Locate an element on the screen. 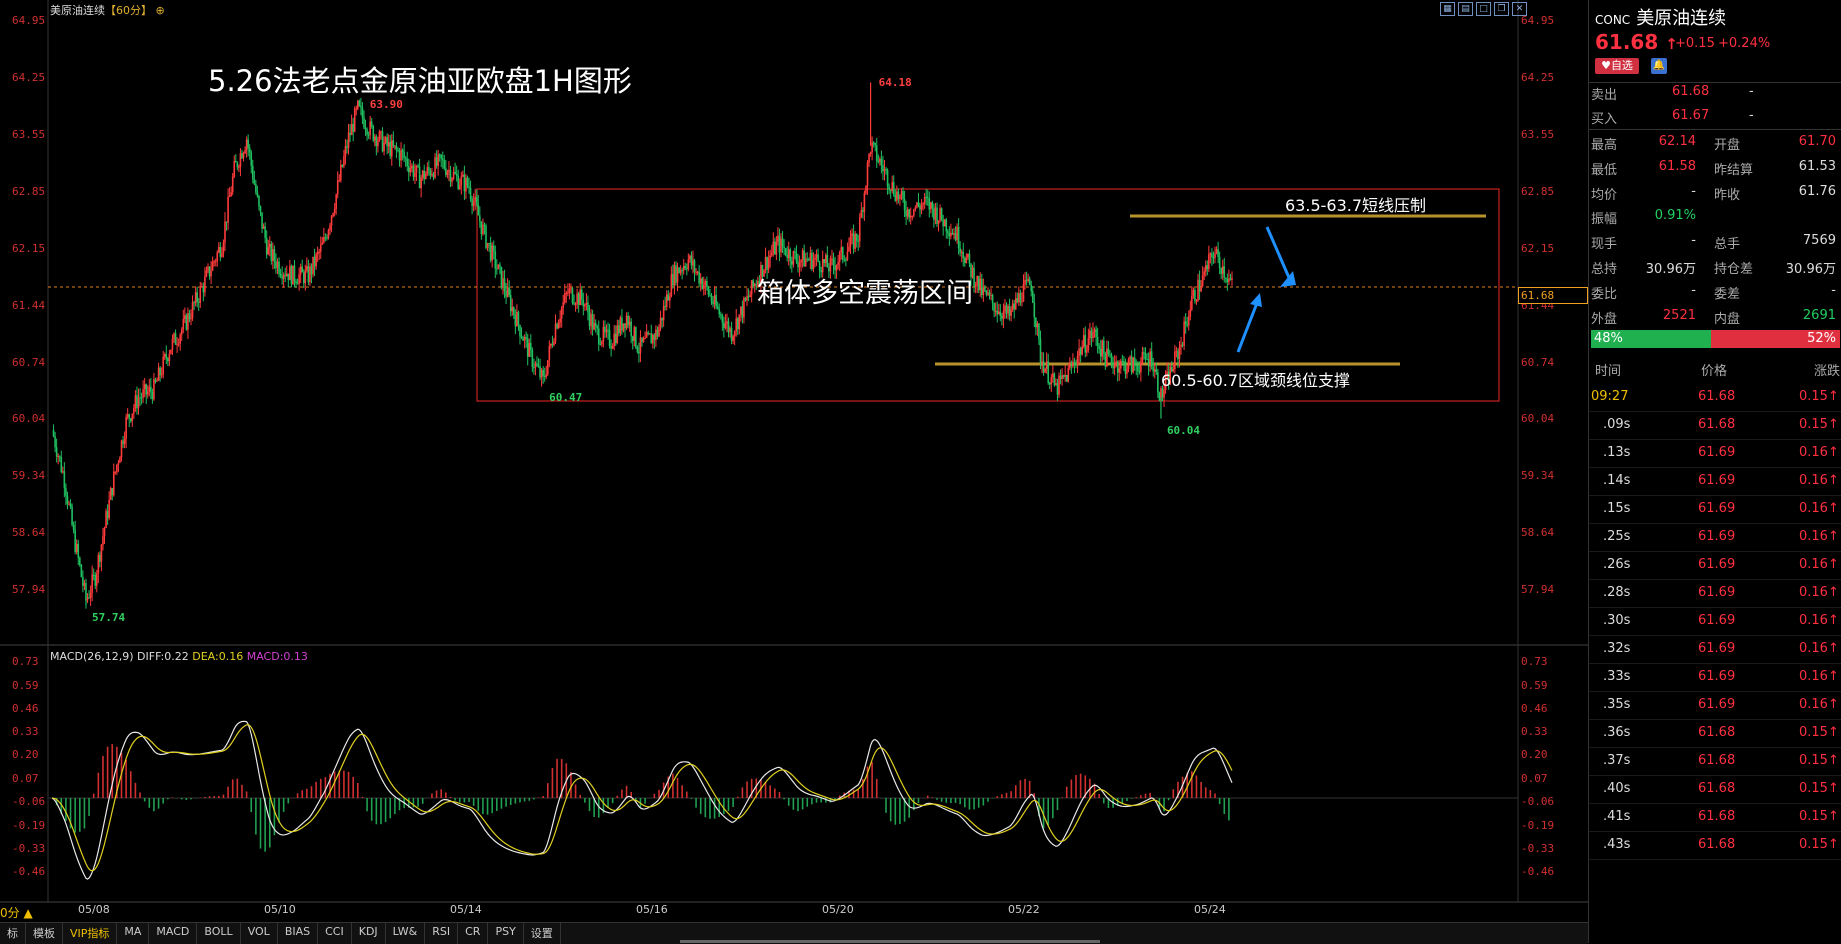 The width and height of the screenshot is (1841, 944). indicator-tab: KDJ is located at coordinates (369, 933).